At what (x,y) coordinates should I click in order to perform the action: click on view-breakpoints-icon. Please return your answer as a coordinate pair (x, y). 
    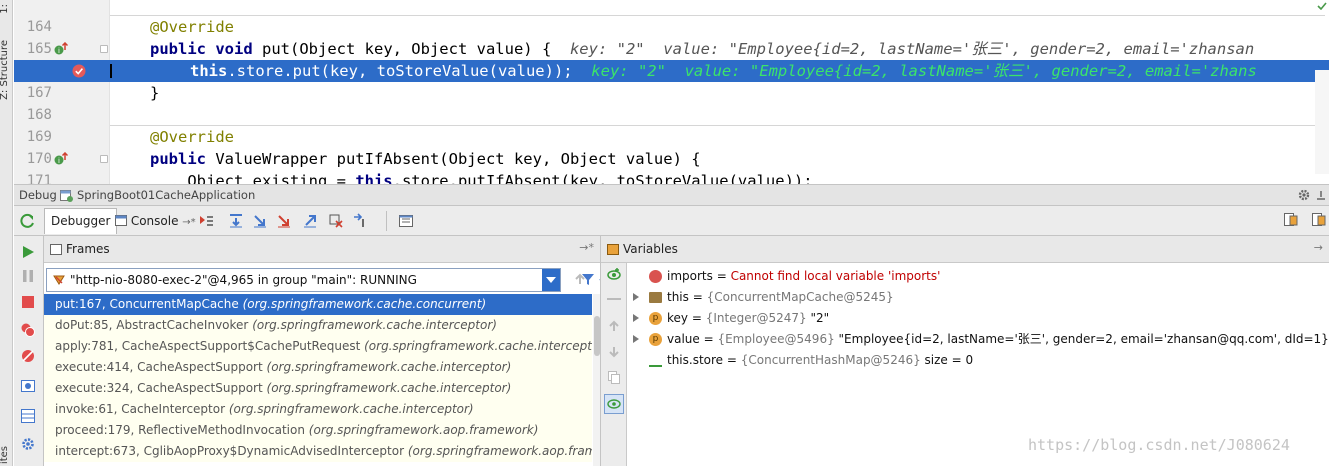
    Looking at the image, I should click on (28, 330).